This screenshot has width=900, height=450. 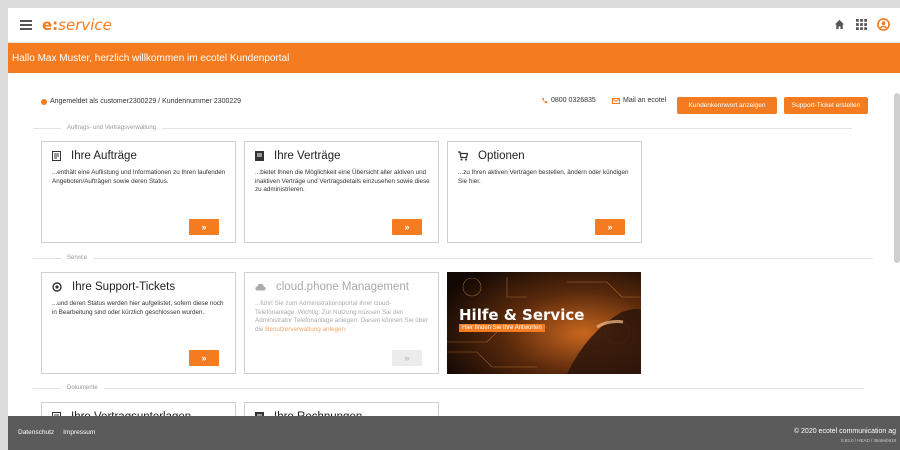 I want to click on open-orders-button: », so click(x=204, y=227).